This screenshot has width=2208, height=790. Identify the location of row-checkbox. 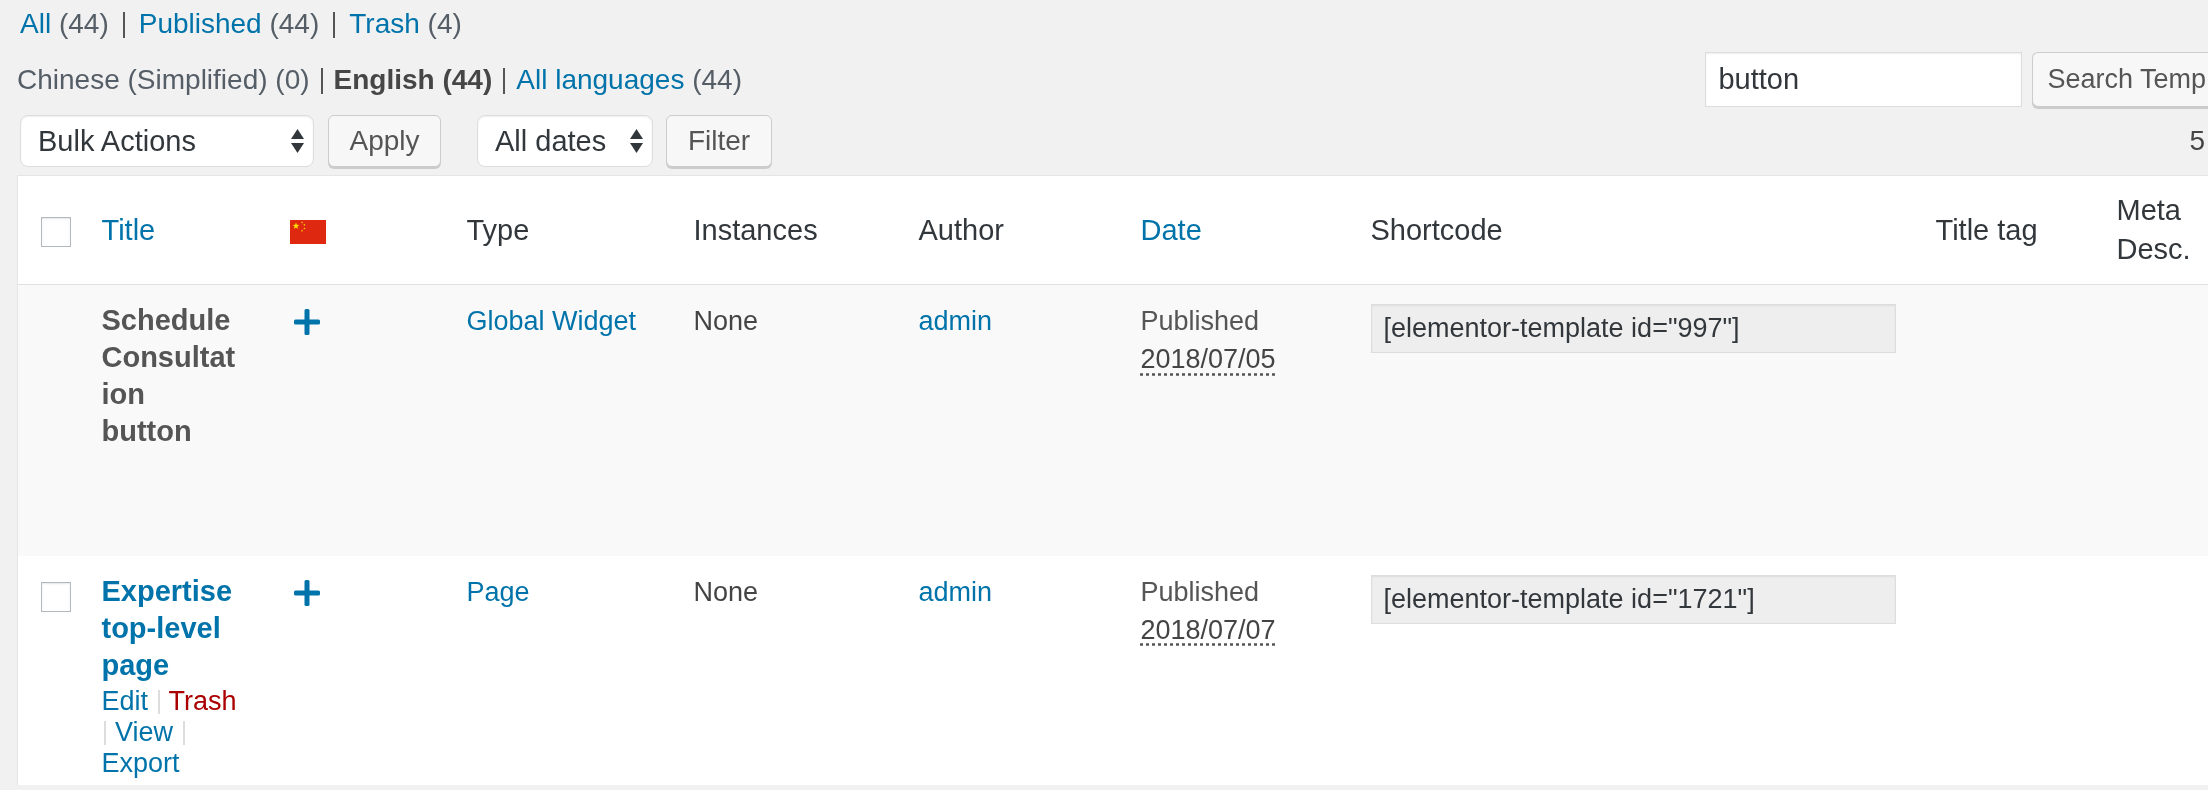
(56, 596).